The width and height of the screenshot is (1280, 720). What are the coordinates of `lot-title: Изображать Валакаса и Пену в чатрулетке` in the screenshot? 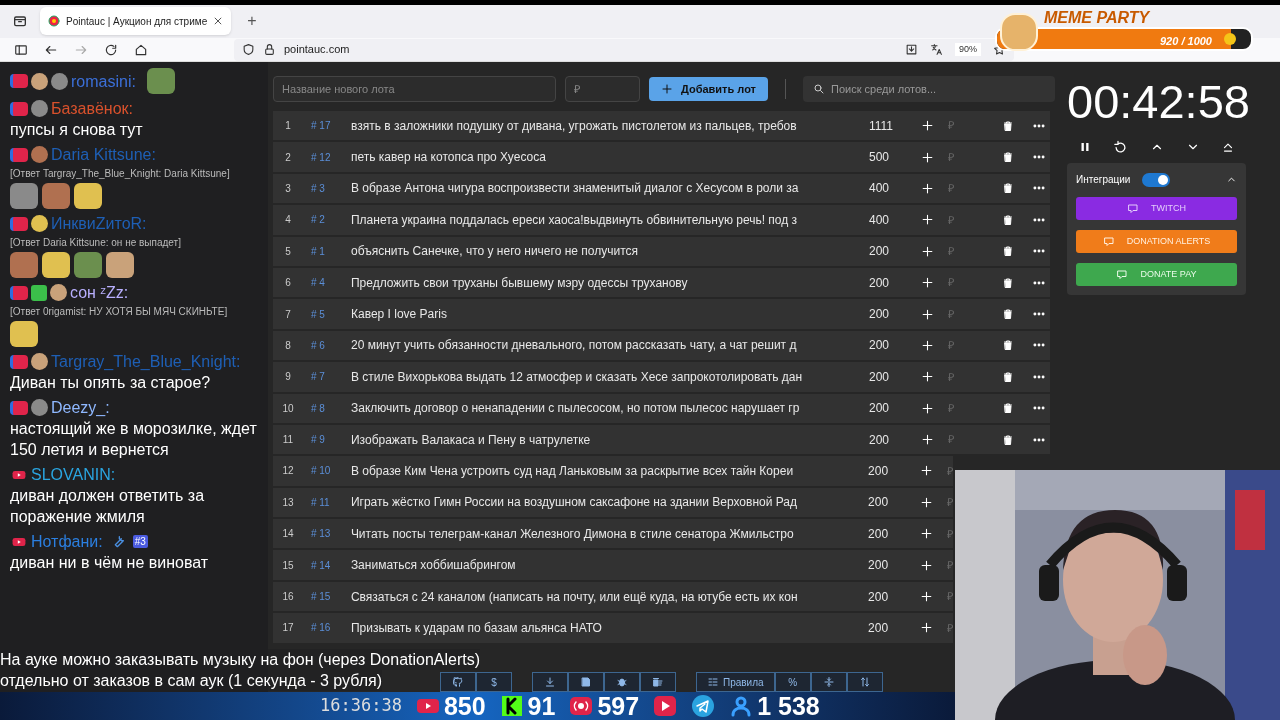 It's located at (471, 440).